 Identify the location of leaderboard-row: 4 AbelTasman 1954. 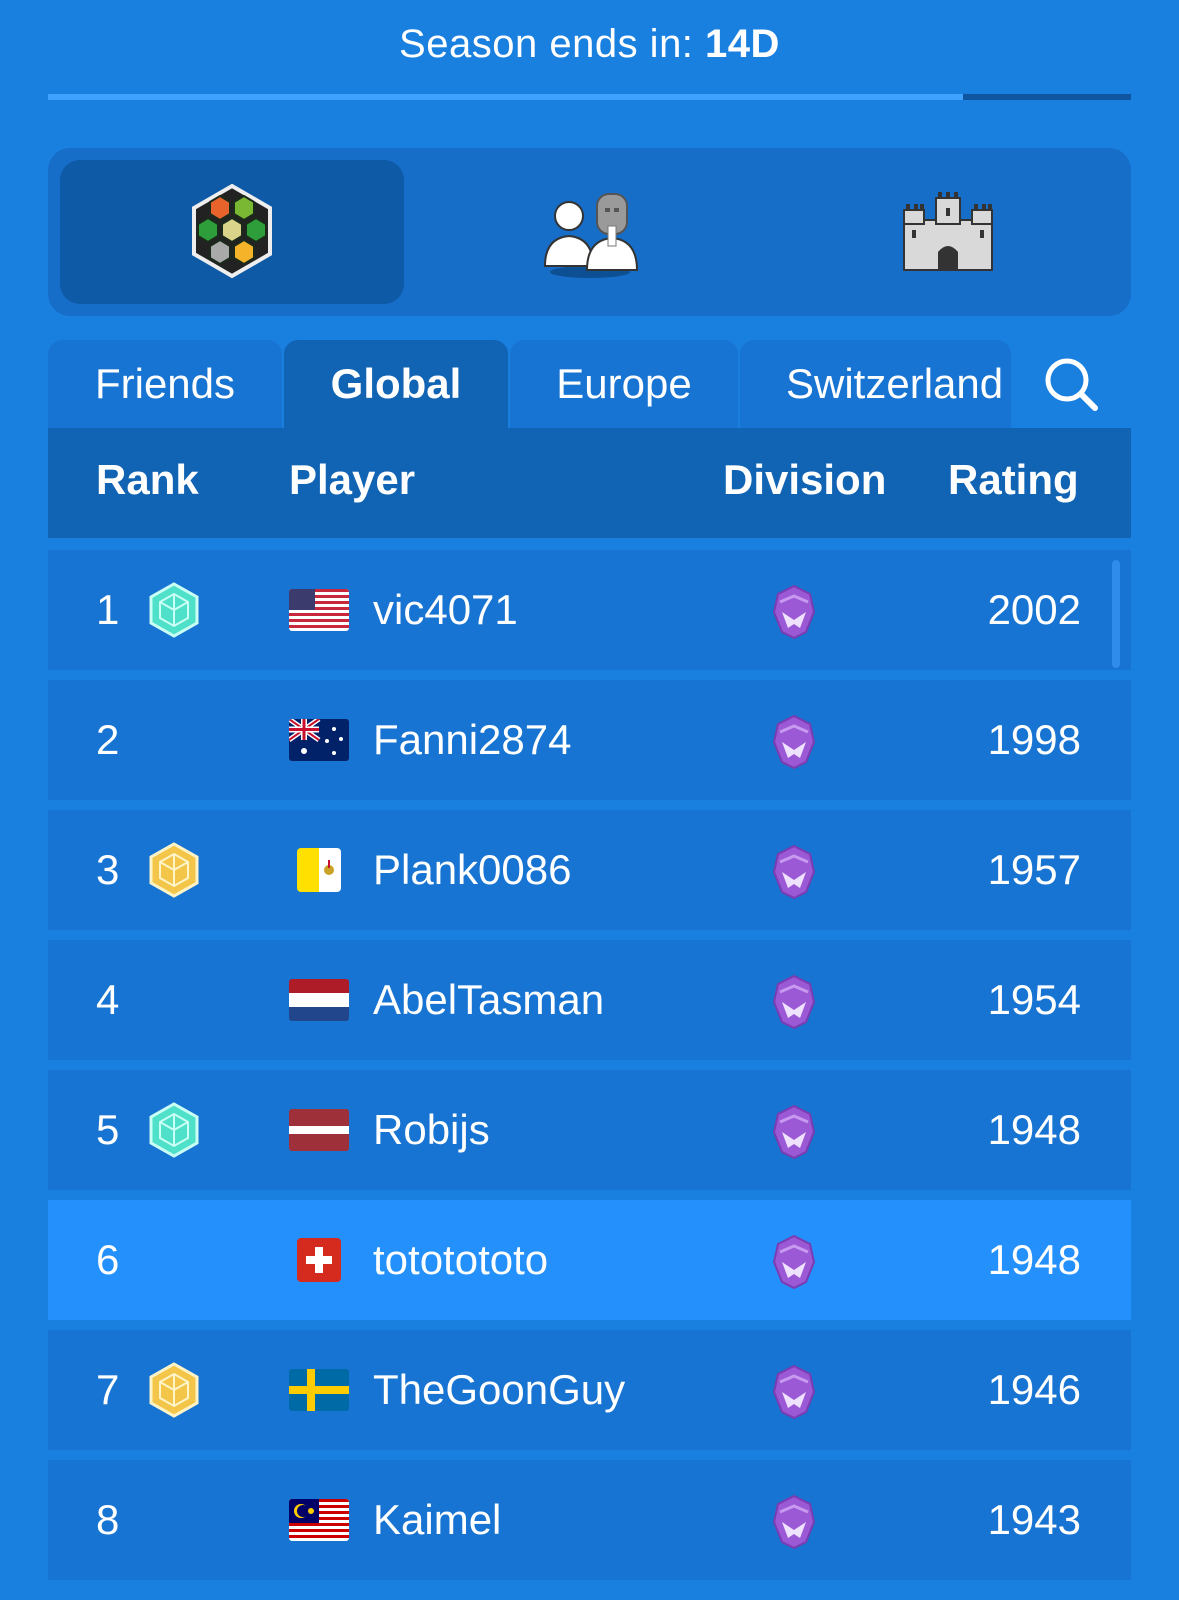
(589, 1000).